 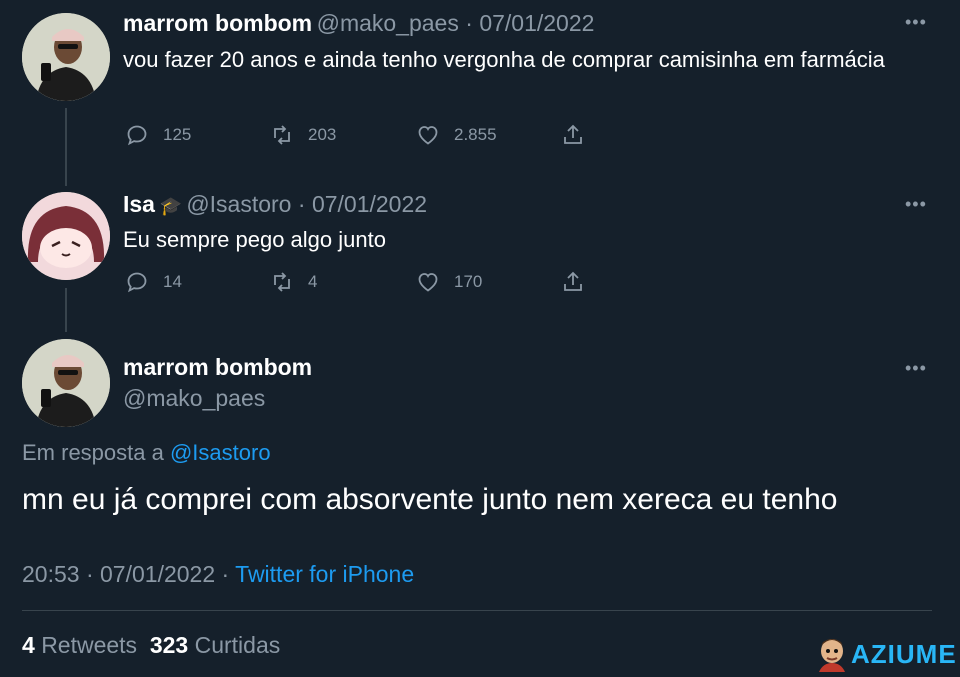 I want to click on graduation-cap-icon: 🎓, so click(x=170, y=206).